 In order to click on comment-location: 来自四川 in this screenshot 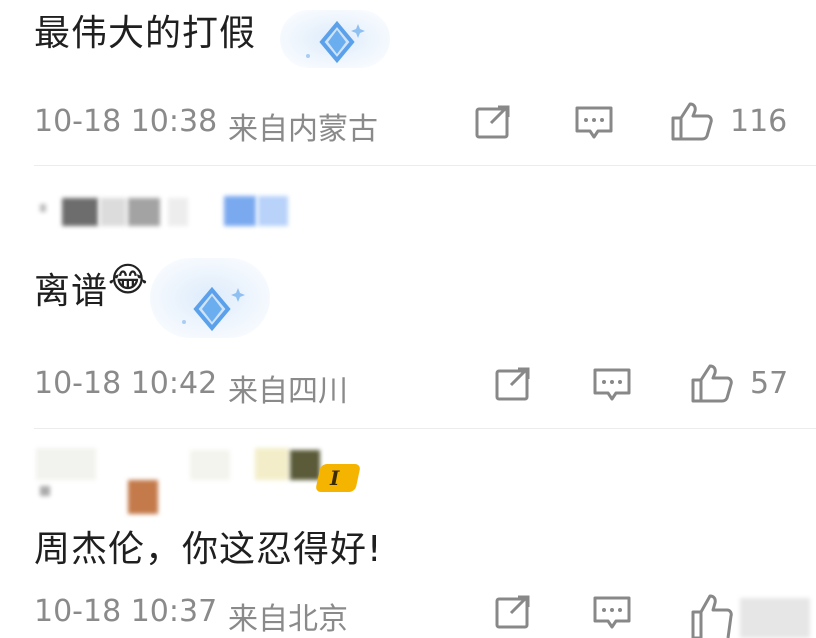, I will do `click(288, 391)`.